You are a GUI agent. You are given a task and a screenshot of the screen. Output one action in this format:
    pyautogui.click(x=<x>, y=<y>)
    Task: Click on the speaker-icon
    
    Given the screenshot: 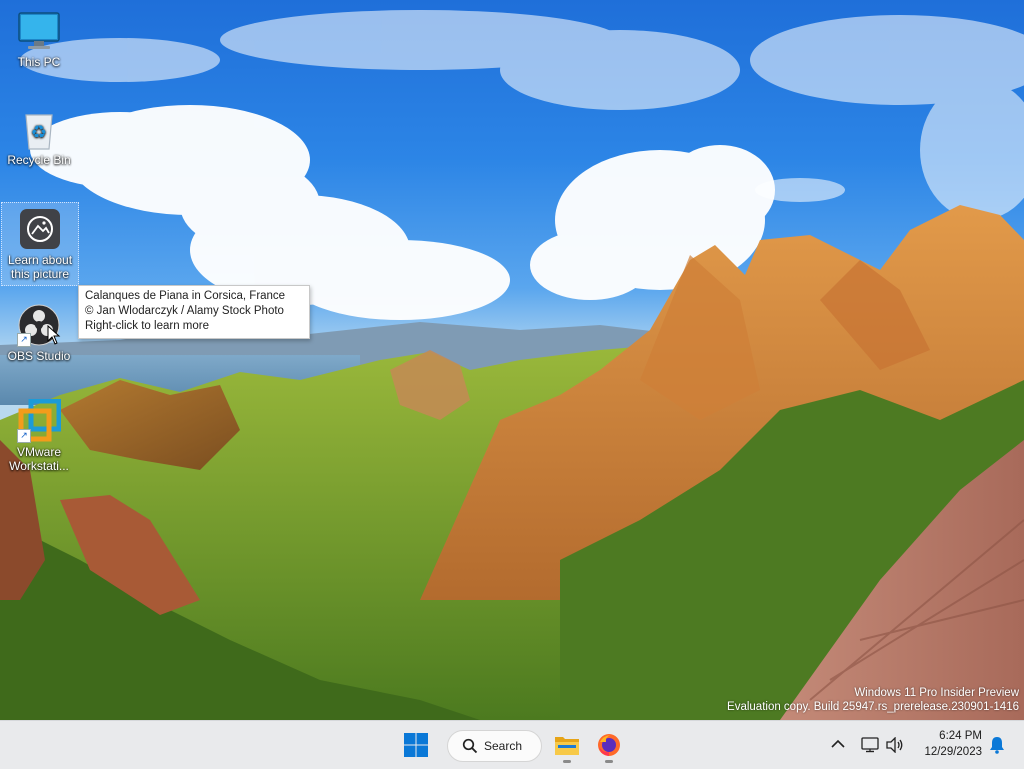 What is the action you would take?
    pyautogui.click(x=894, y=745)
    